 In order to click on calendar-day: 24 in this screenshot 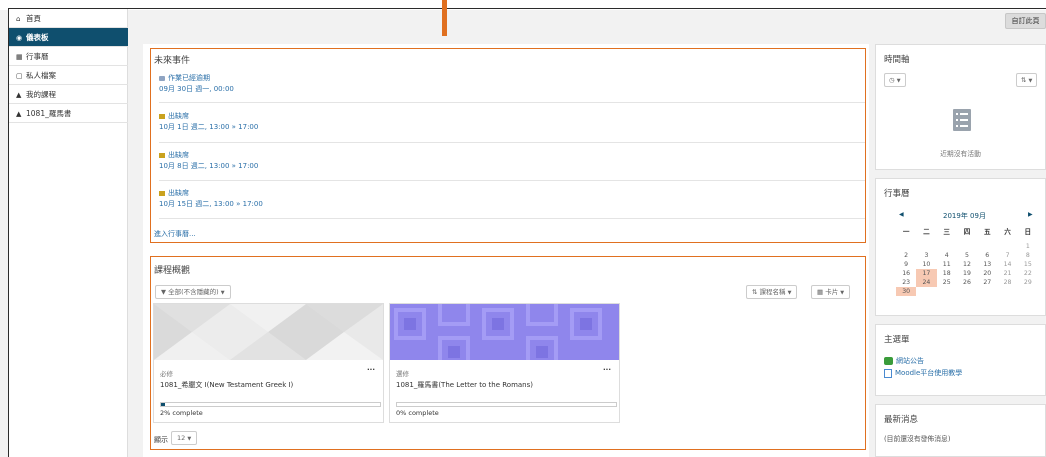, I will do `click(926, 282)`.